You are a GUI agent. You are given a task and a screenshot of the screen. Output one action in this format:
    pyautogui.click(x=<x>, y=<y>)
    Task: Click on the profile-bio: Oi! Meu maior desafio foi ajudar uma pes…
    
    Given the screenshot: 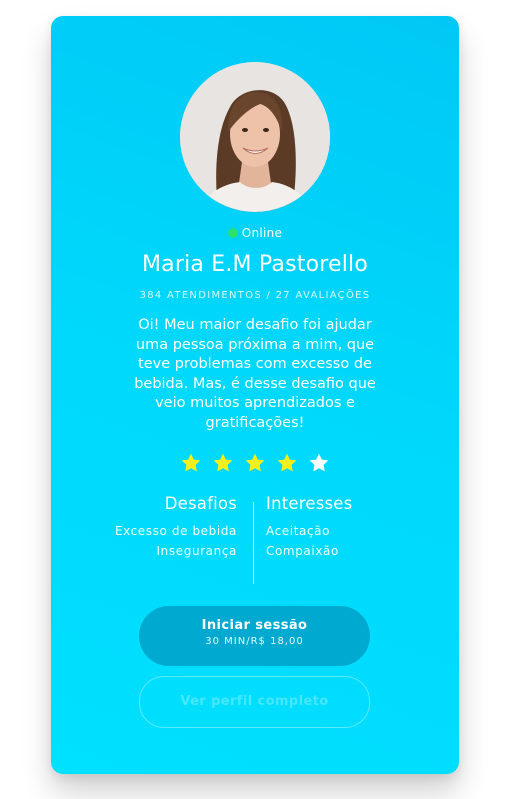 What is the action you would take?
    pyautogui.click(x=255, y=374)
    